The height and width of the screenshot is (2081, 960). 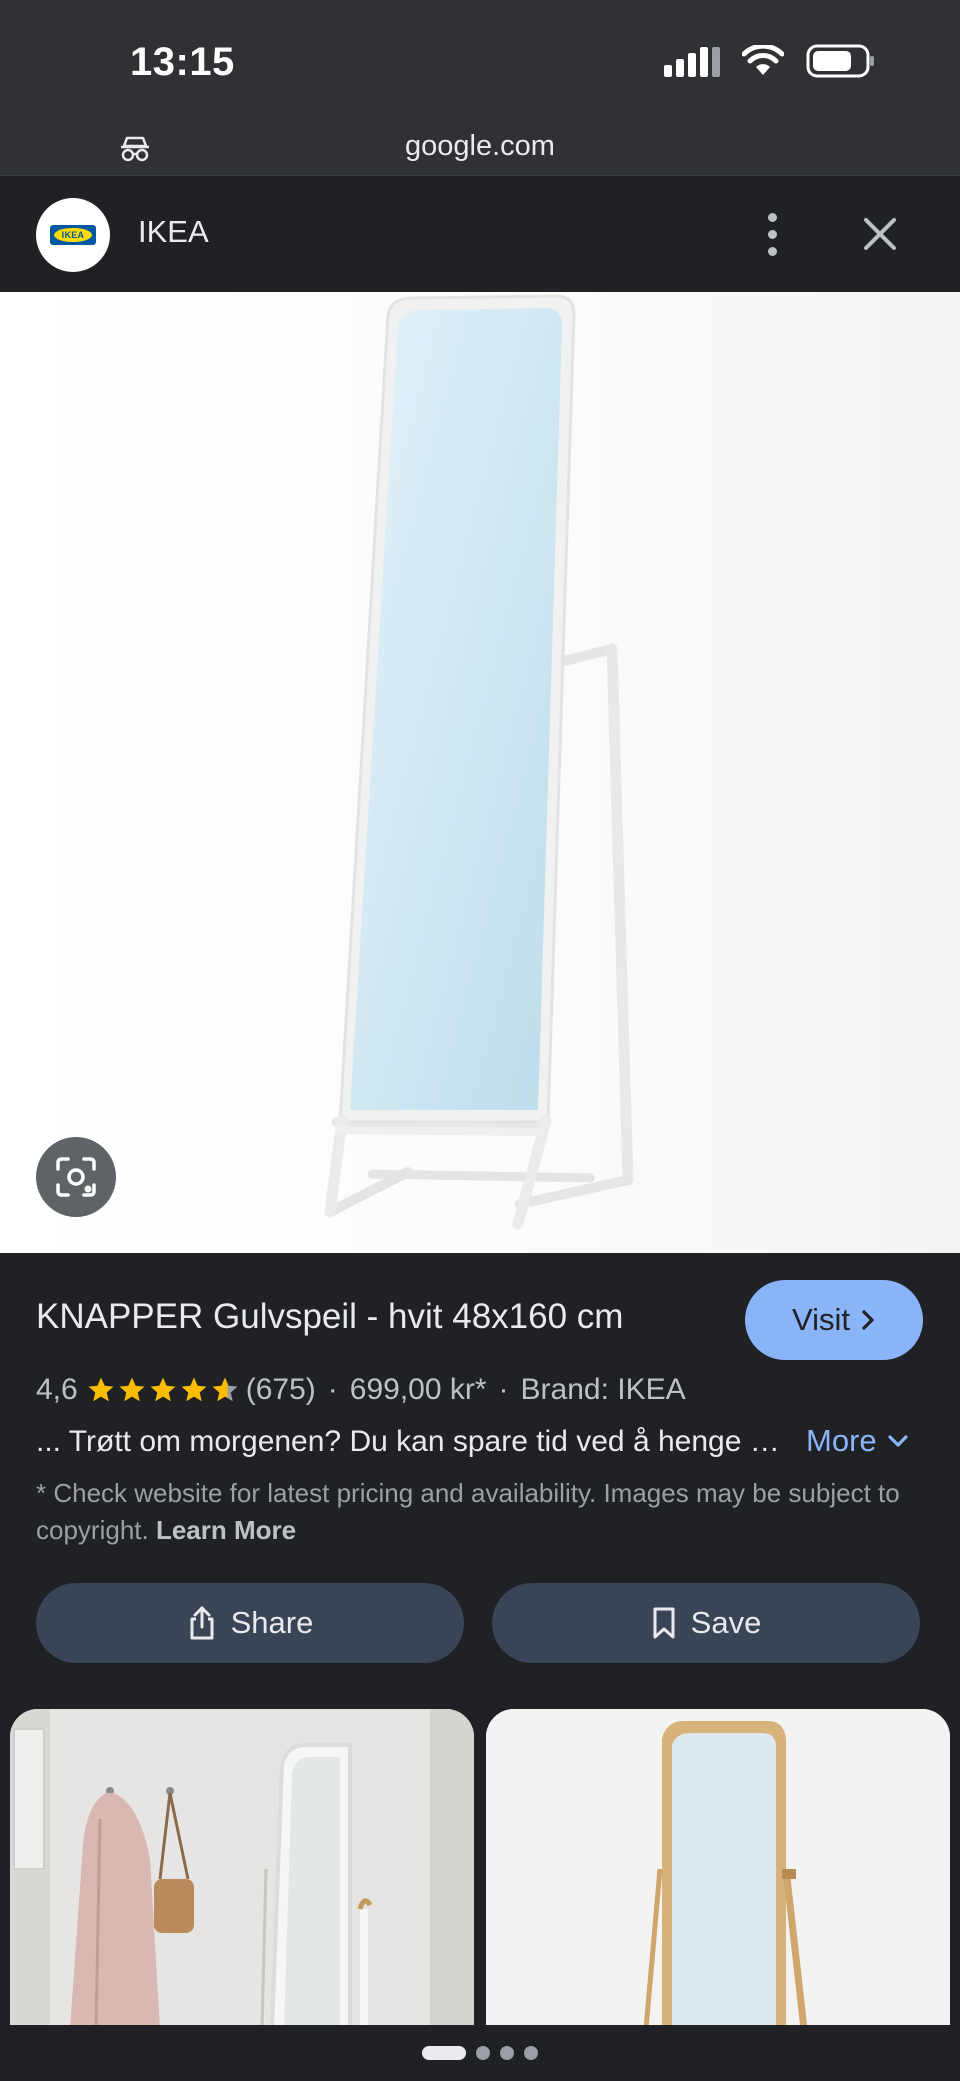 What do you see at coordinates (880, 234) in the screenshot?
I see `close-icon` at bounding box center [880, 234].